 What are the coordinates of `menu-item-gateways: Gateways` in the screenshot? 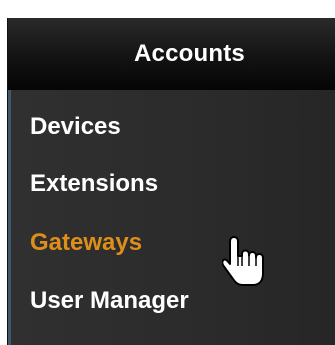 It's located at (175, 243).